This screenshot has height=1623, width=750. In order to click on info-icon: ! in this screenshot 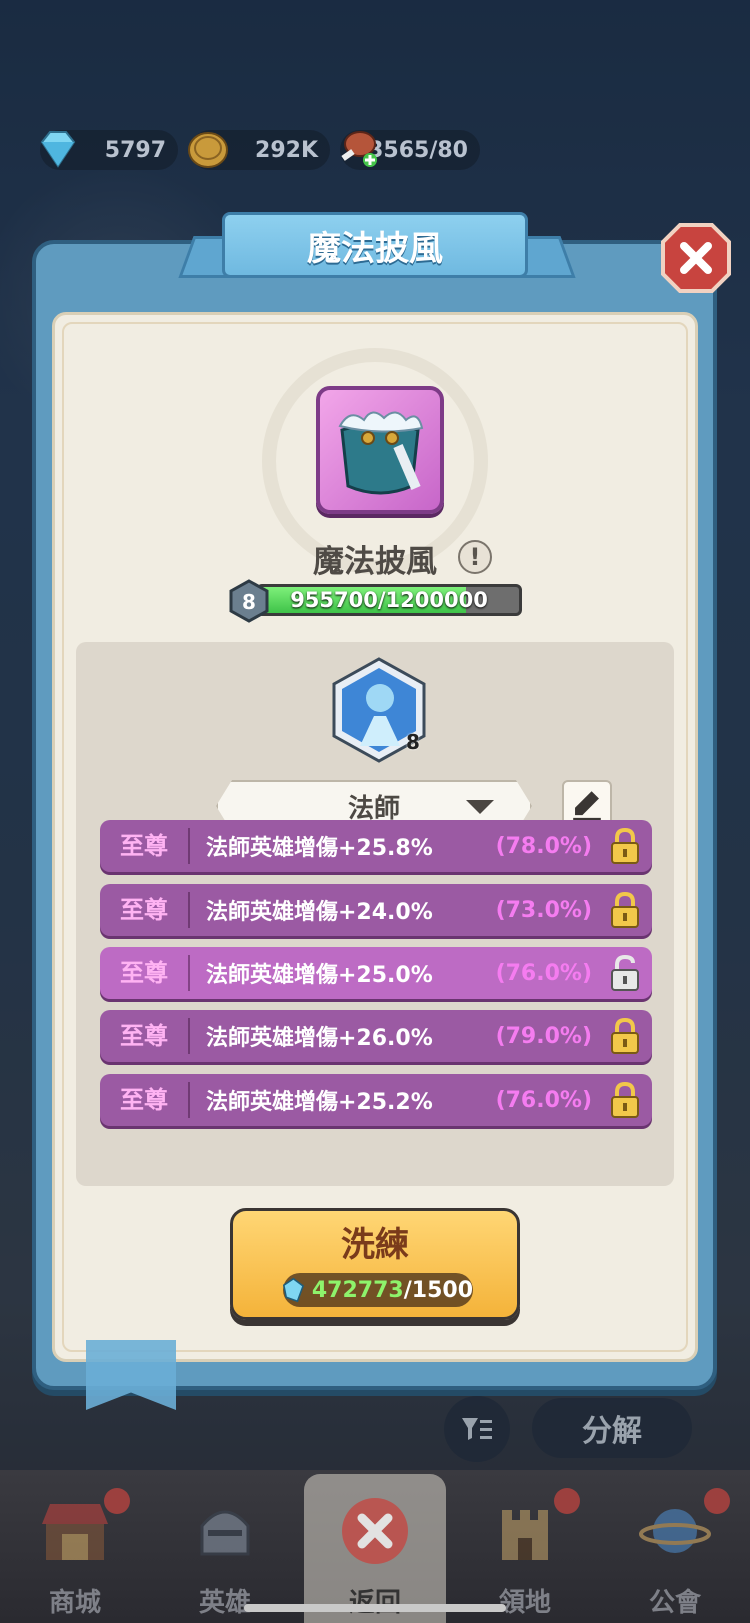, I will do `click(475, 557)`.